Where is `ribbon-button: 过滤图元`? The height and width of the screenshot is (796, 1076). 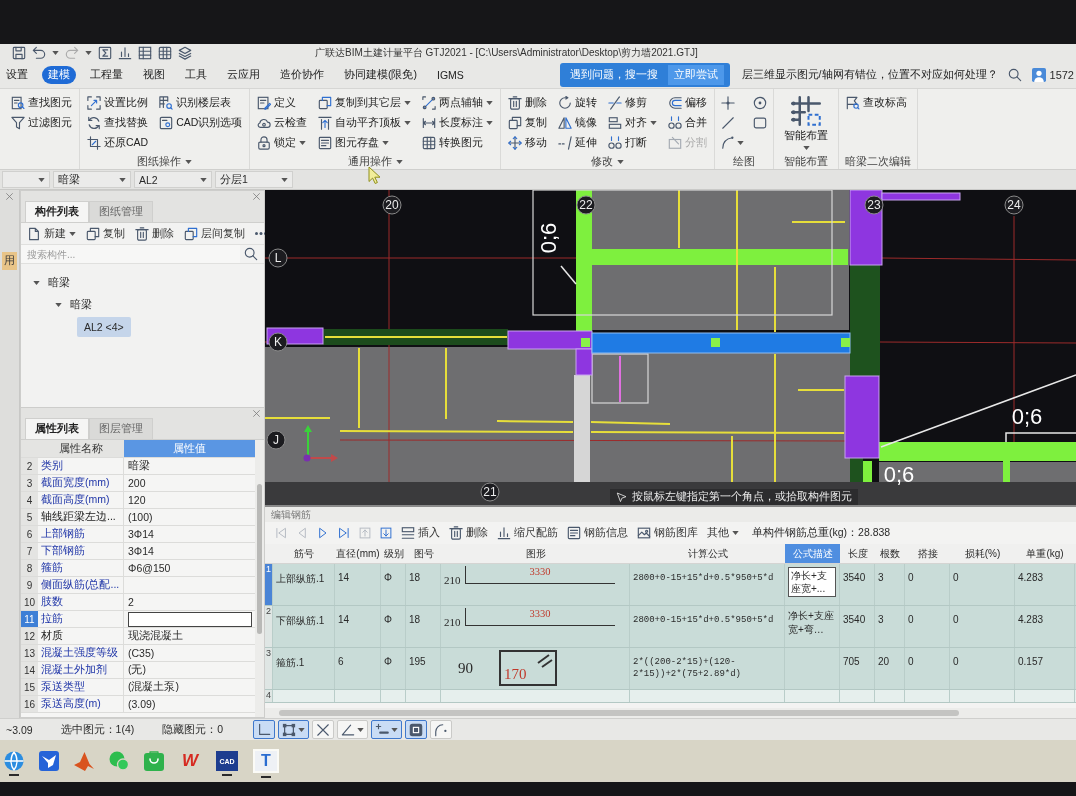
ribbon-button: 过滤图元 is located at coordinates (41, 123).